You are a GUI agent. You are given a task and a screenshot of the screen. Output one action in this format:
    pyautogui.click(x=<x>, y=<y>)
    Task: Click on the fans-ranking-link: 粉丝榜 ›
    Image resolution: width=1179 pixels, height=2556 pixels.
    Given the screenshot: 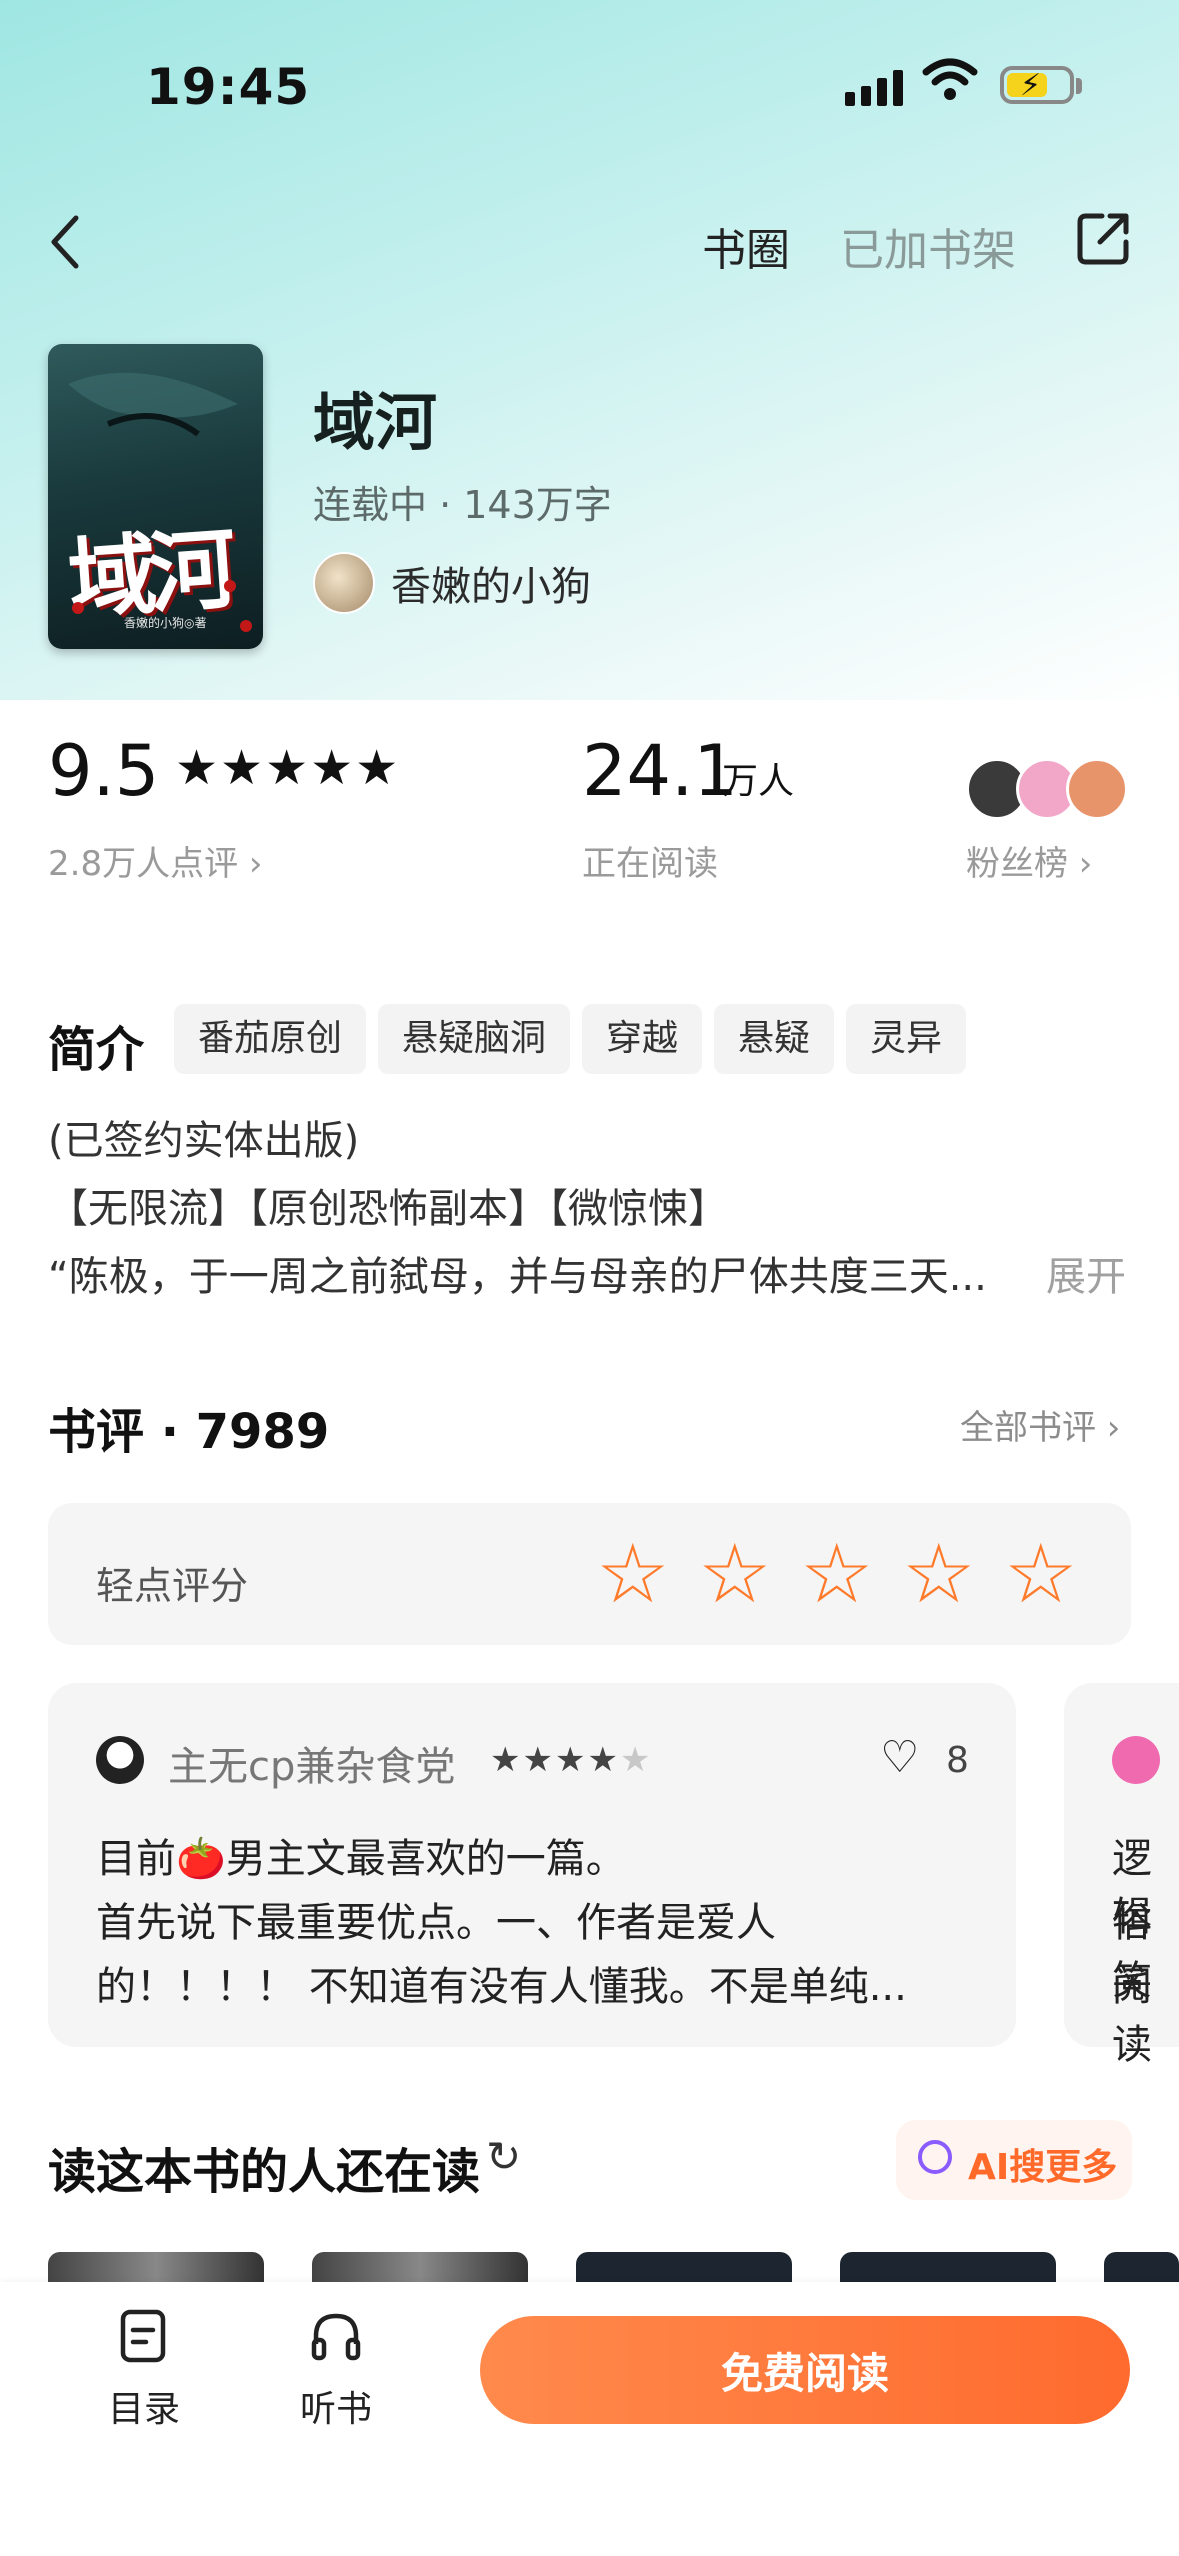 What is the action you would take?
    pyautogui.click(x=1029, y=860)
    